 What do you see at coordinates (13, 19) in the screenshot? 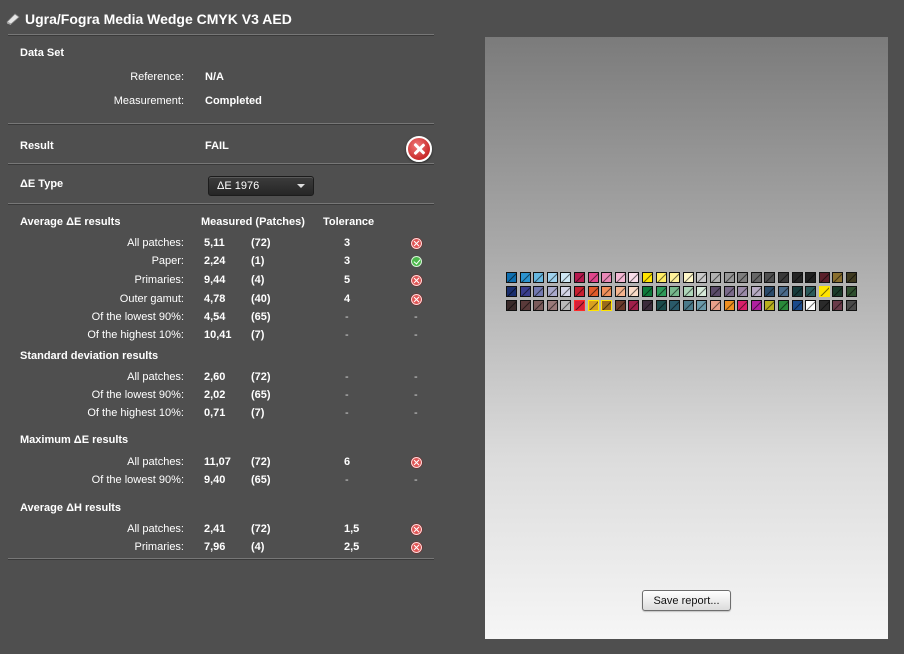
I see `media-wedge-icon` at bounding box center [13, 19].